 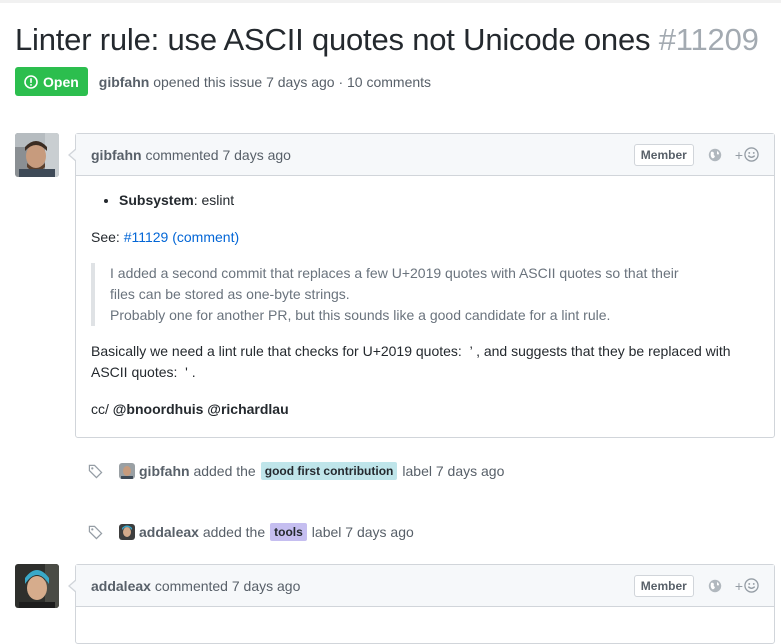 I want to click on label-badge: tools, so click(x=288, y=532).